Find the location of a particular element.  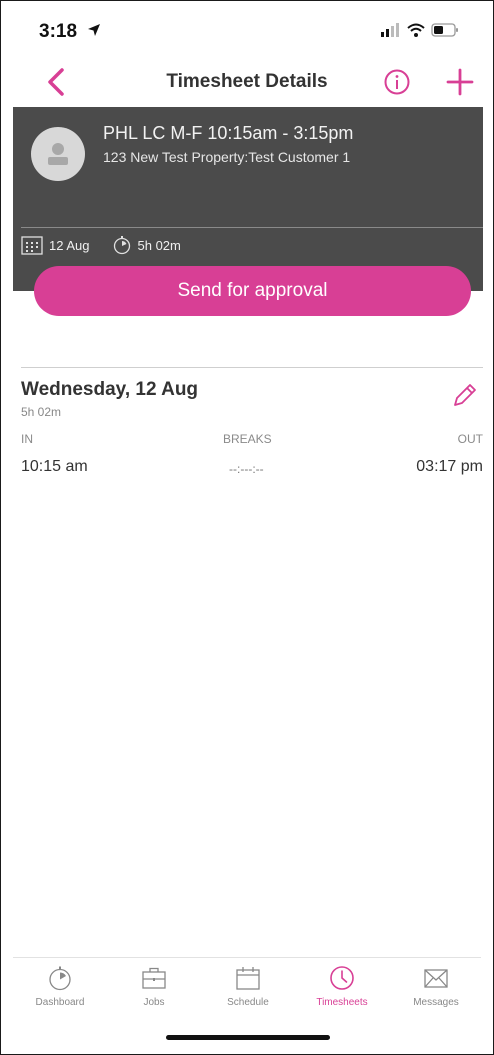

tab-label: Dashboard is located at coordinates (60, 1002).